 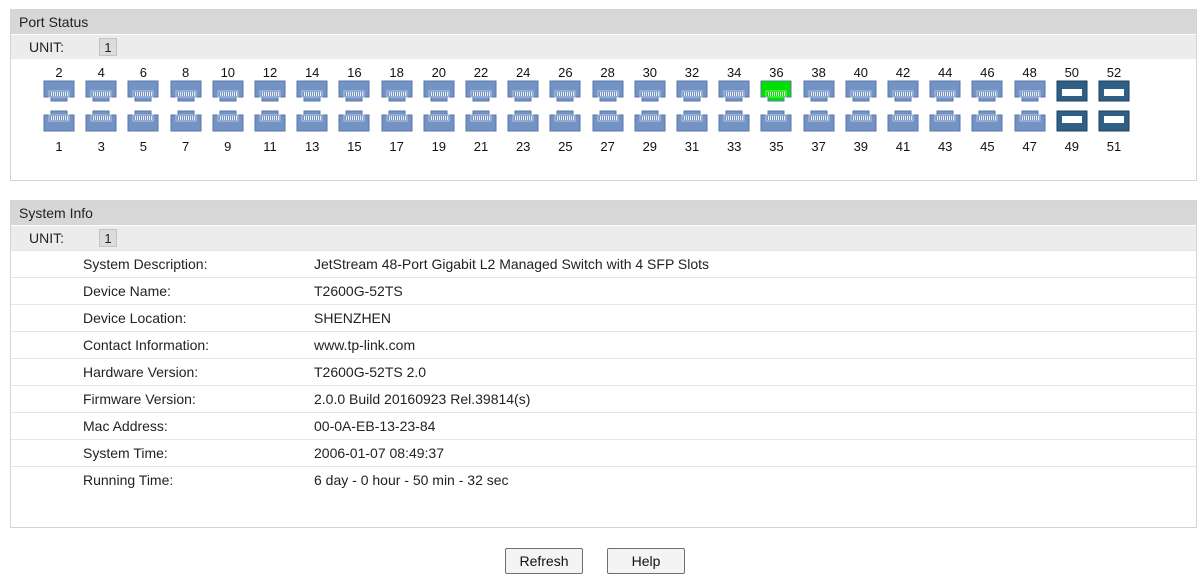 I want to click on port-number-label: 46, so click(x=987, y=72).